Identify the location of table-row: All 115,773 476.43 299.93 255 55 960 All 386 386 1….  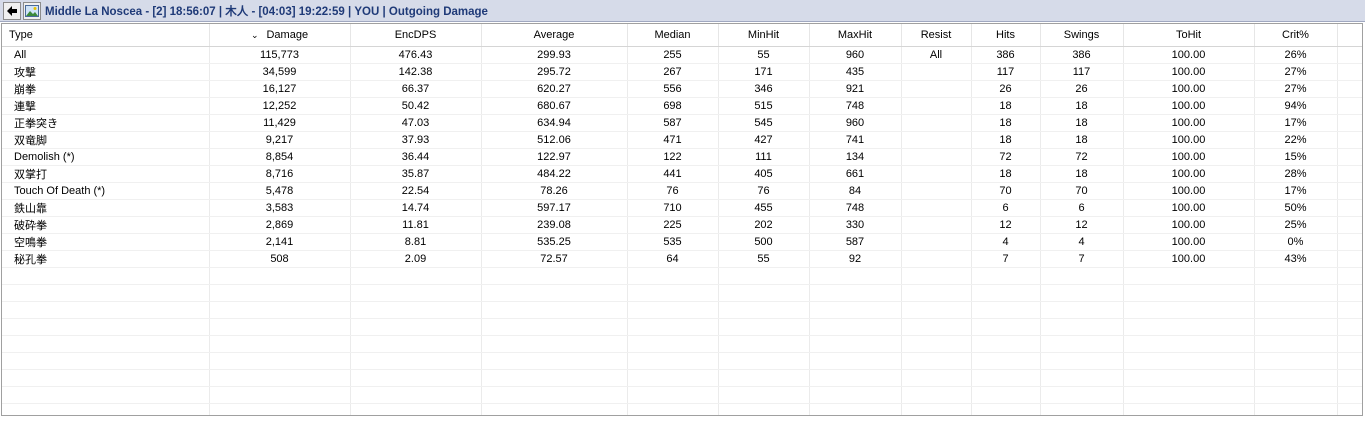
(682, 55).